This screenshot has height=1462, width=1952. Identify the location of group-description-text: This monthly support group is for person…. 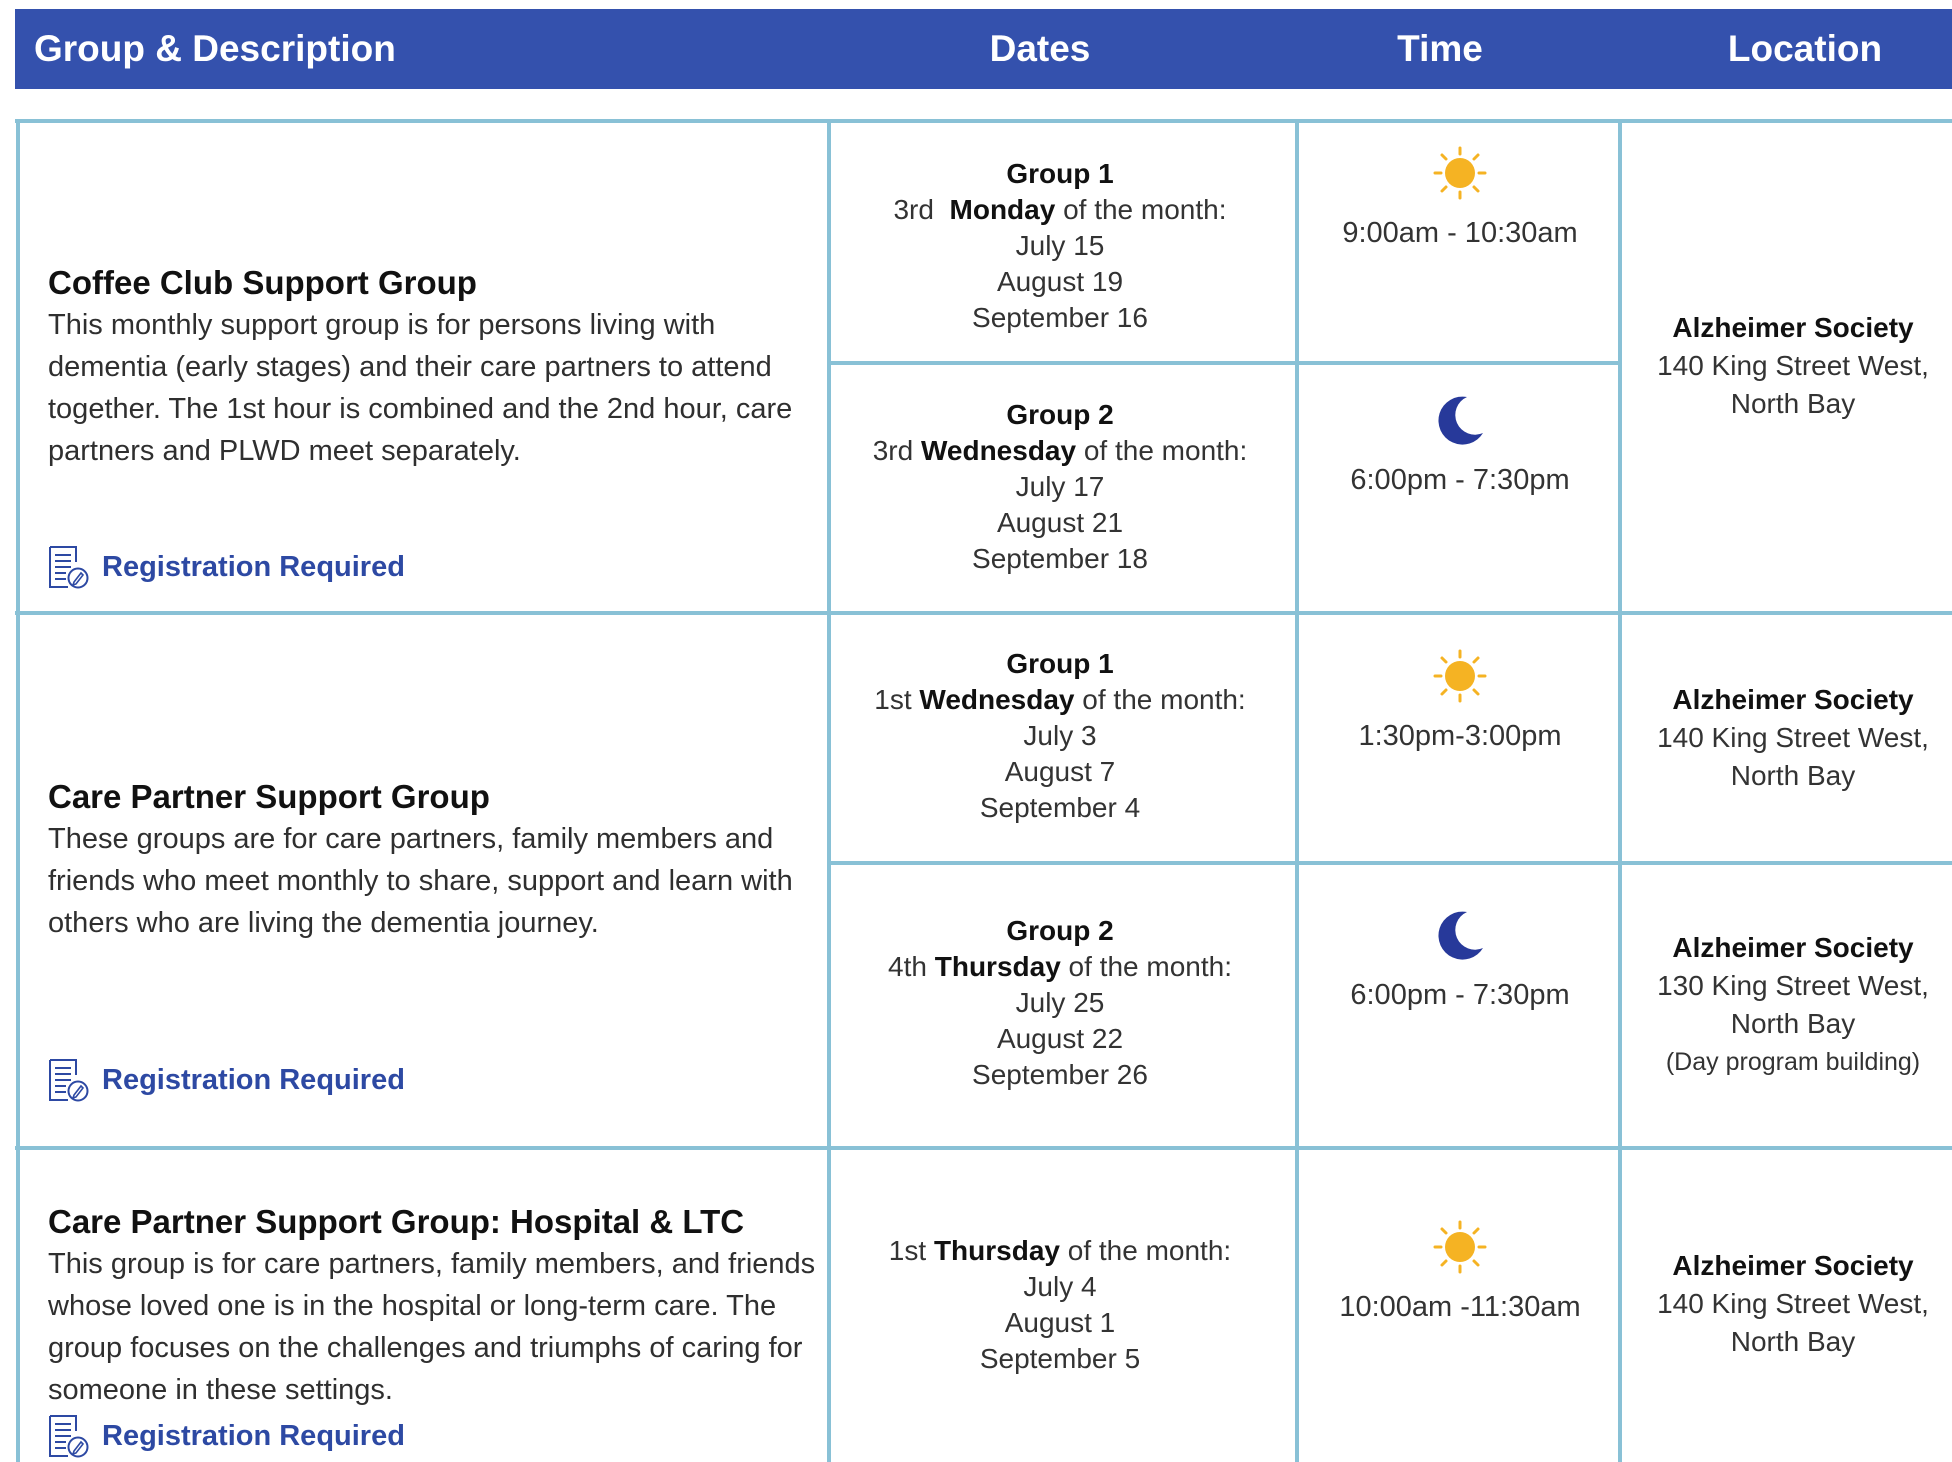
(420, 388).